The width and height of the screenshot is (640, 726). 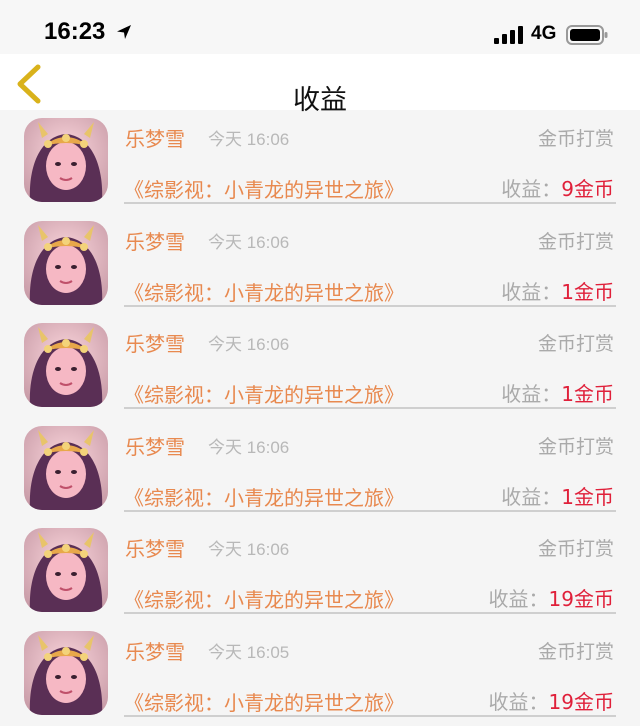 What do you see at coordinates (508, 35) in the screenshot?
I see `cellular-signal-icon` at bounding box center [508, 35].